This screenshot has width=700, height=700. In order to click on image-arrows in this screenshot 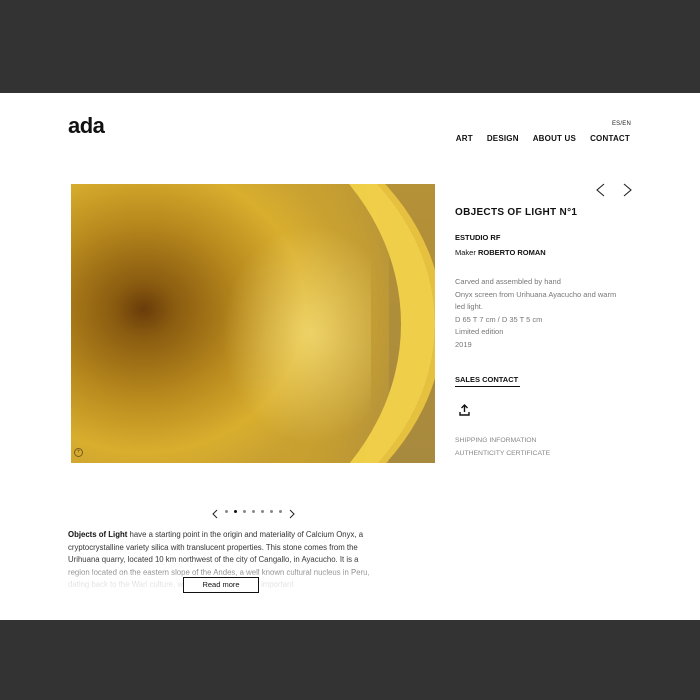, I will do `click(614, 190)`.